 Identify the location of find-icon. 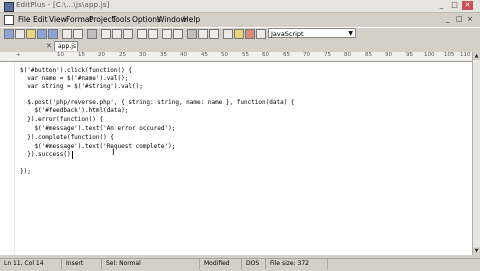
(167, 34).